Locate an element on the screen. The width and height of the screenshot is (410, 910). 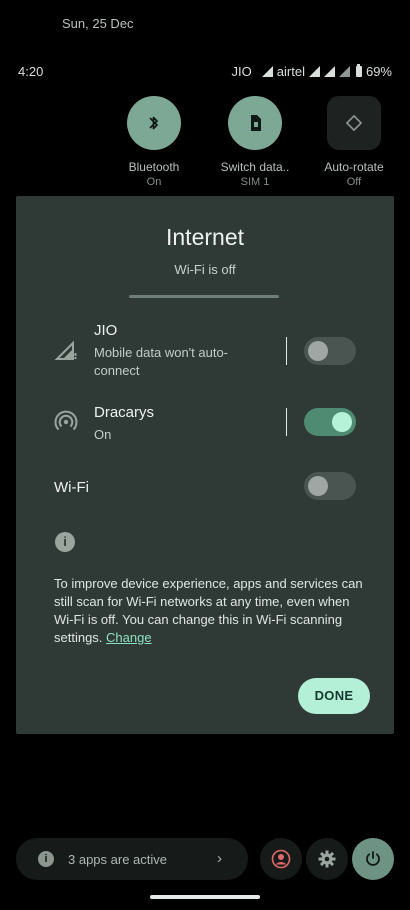
tile-switch-data: Switch data.. SIM 1 is located at coordinates (255, 142).